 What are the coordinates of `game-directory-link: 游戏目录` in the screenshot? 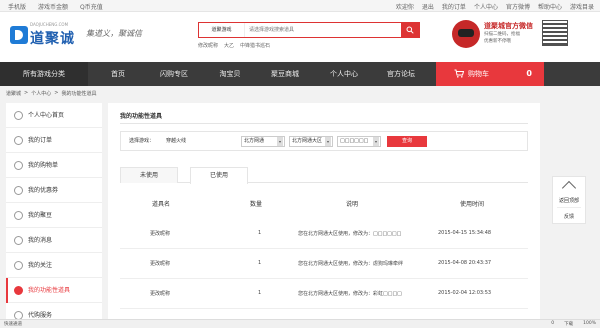 It's located at (582, 6).